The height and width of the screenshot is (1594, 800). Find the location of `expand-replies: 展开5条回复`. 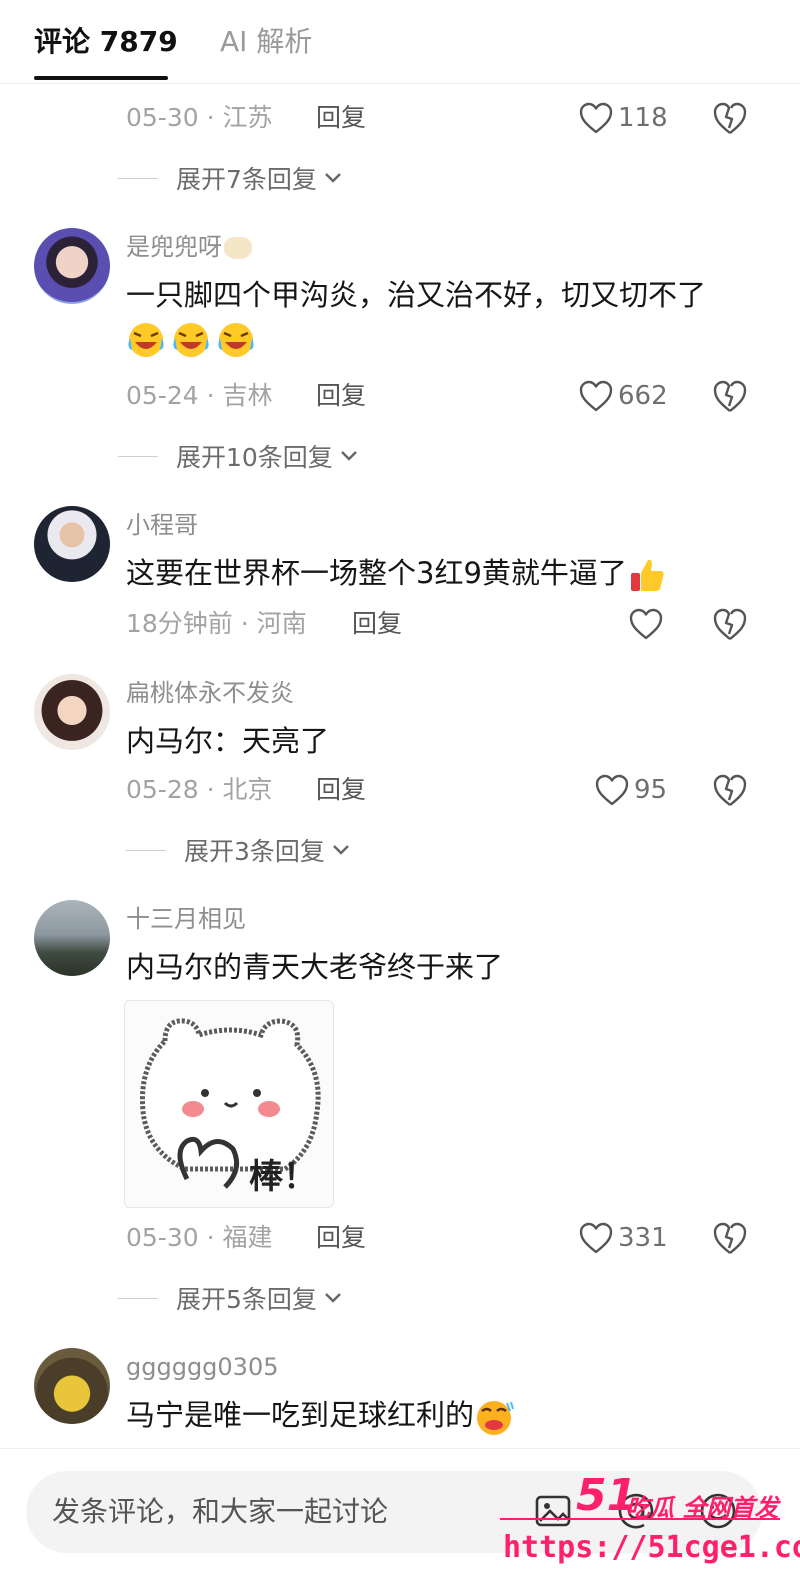

expand-replies: 展开5条回复 is located at coordinates (230, 1298).